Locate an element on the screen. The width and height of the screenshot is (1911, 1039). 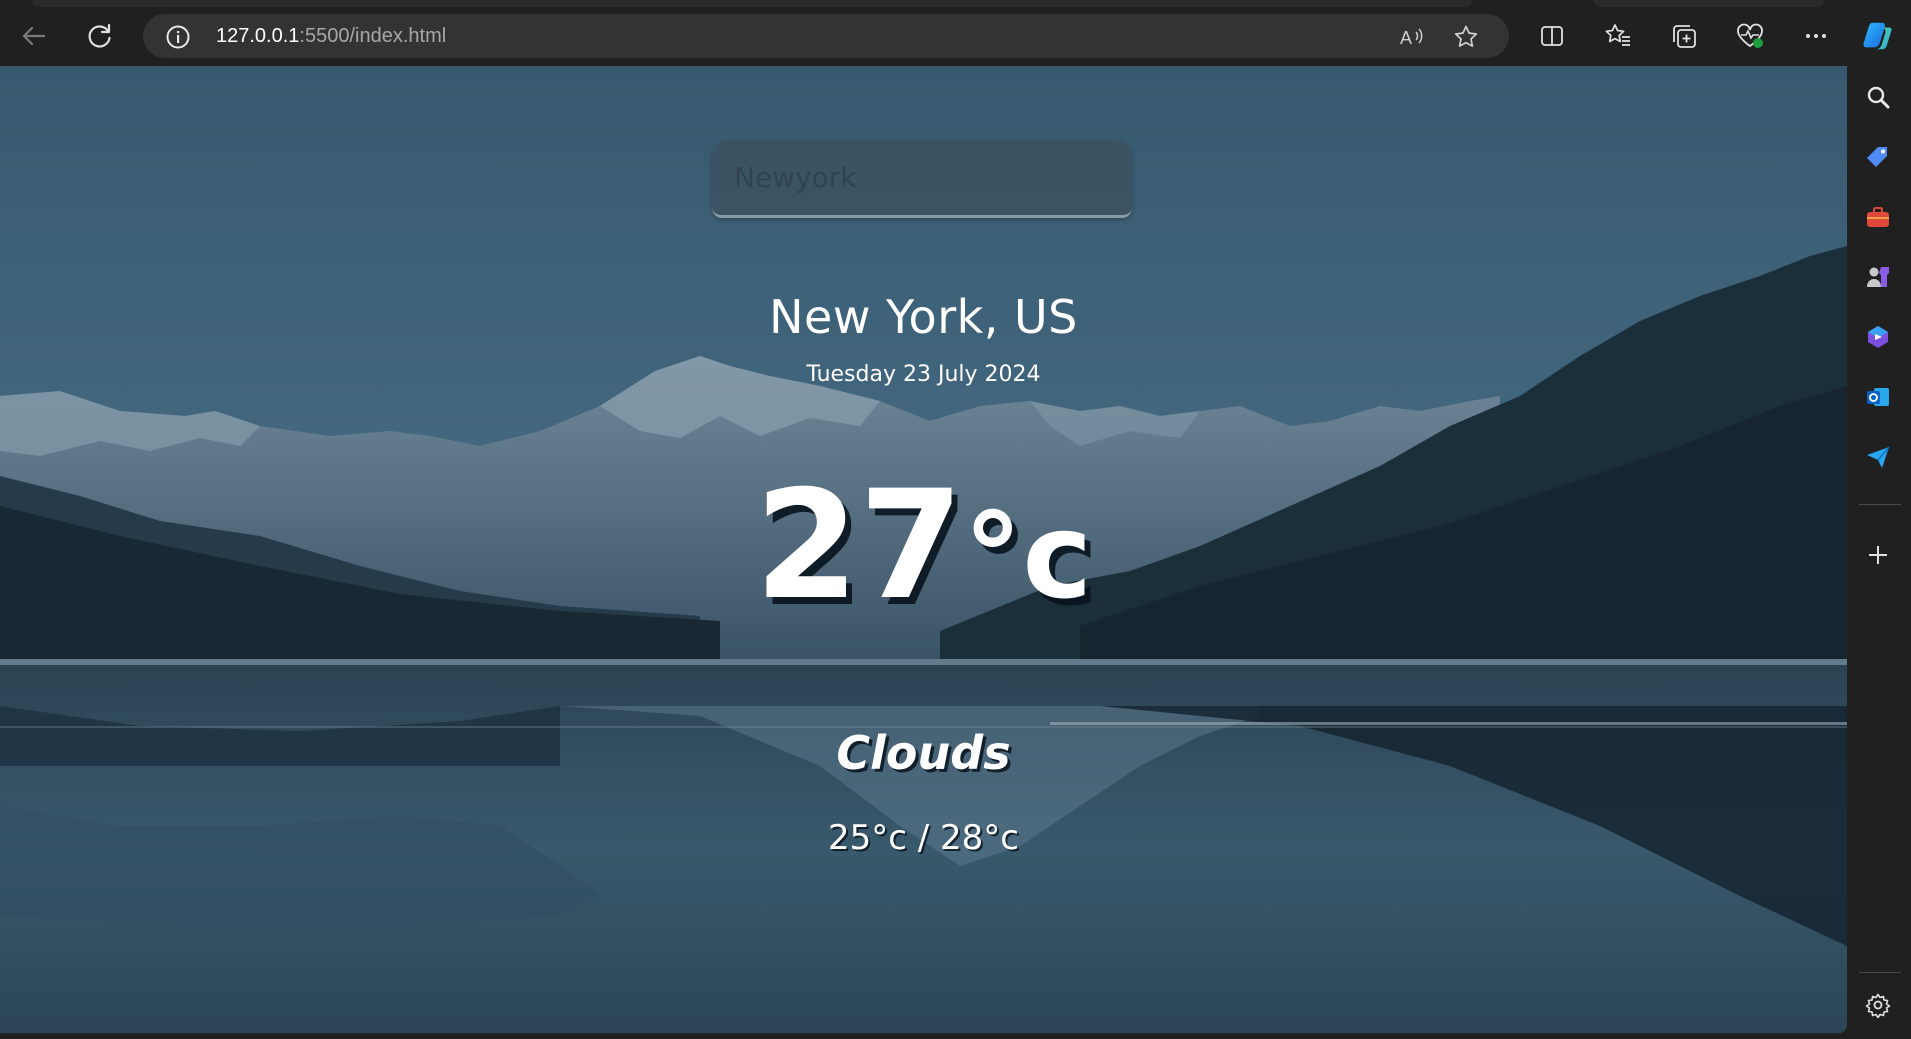
temperature-range: 25°c / 28°c is located at coordinates (923, 838).